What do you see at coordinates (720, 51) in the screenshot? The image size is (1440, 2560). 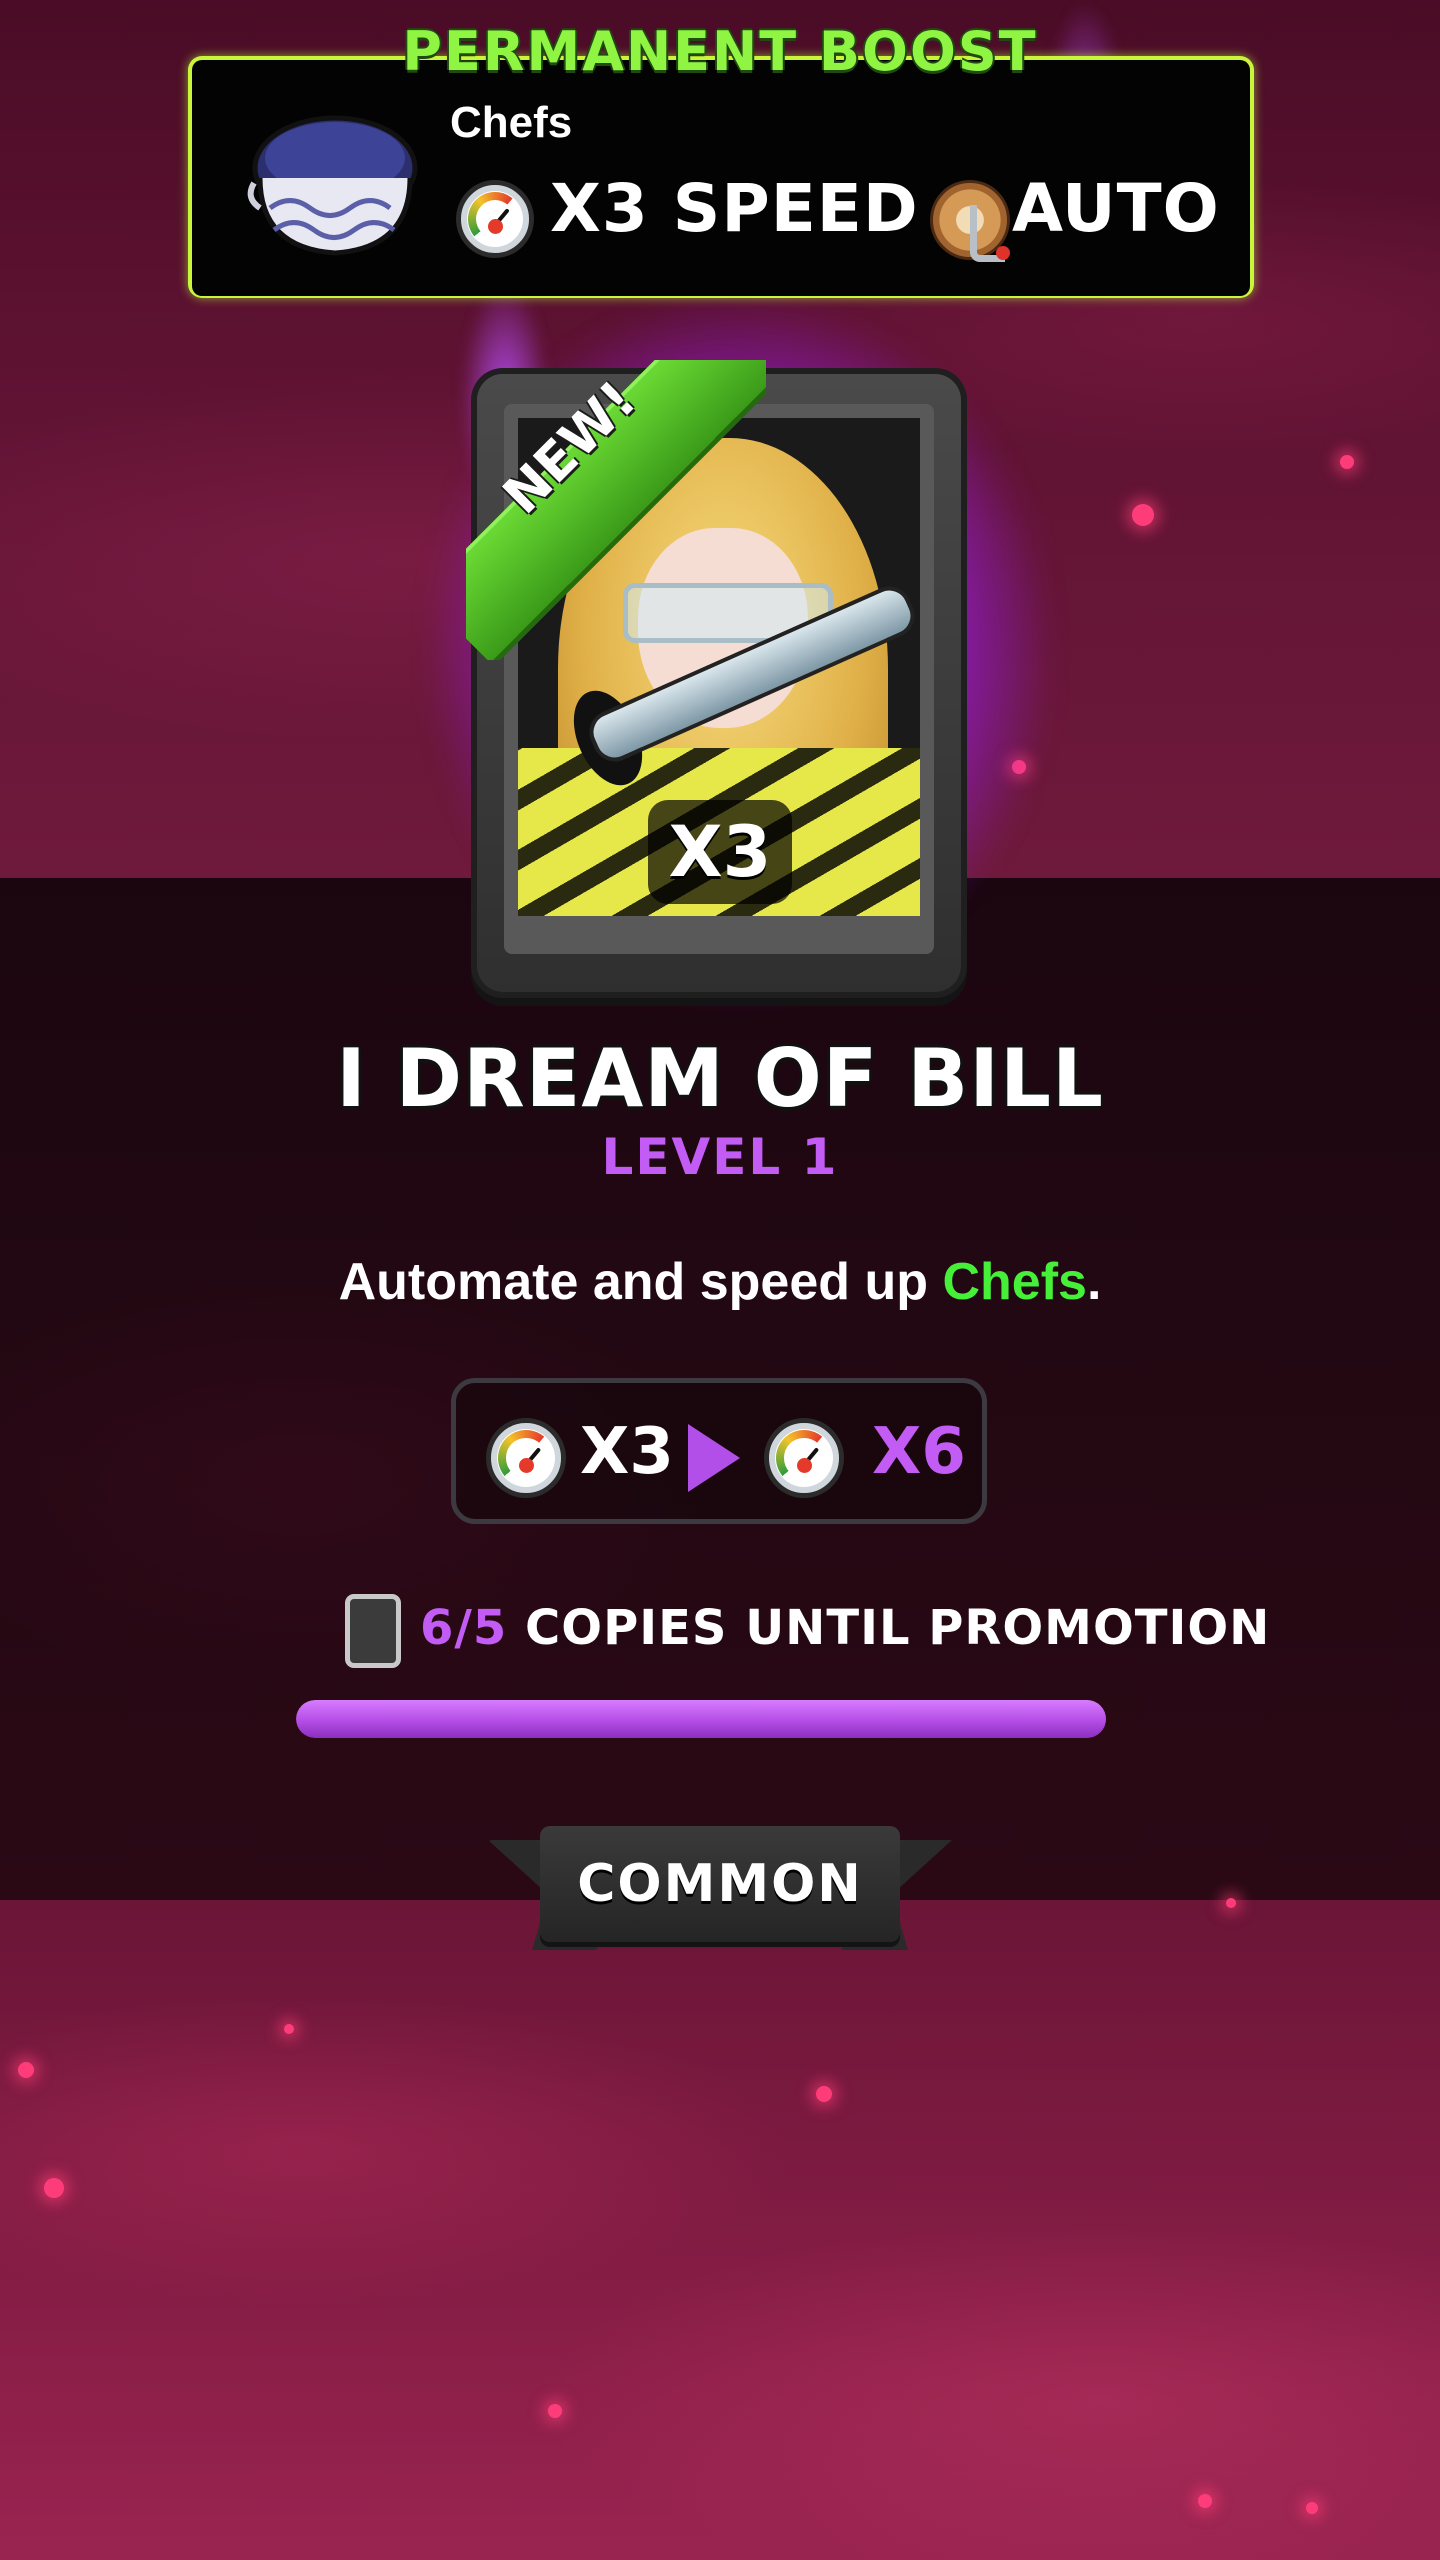 I see `boost-title: PERMANENT BOOST` at bounding box center [720, 51].